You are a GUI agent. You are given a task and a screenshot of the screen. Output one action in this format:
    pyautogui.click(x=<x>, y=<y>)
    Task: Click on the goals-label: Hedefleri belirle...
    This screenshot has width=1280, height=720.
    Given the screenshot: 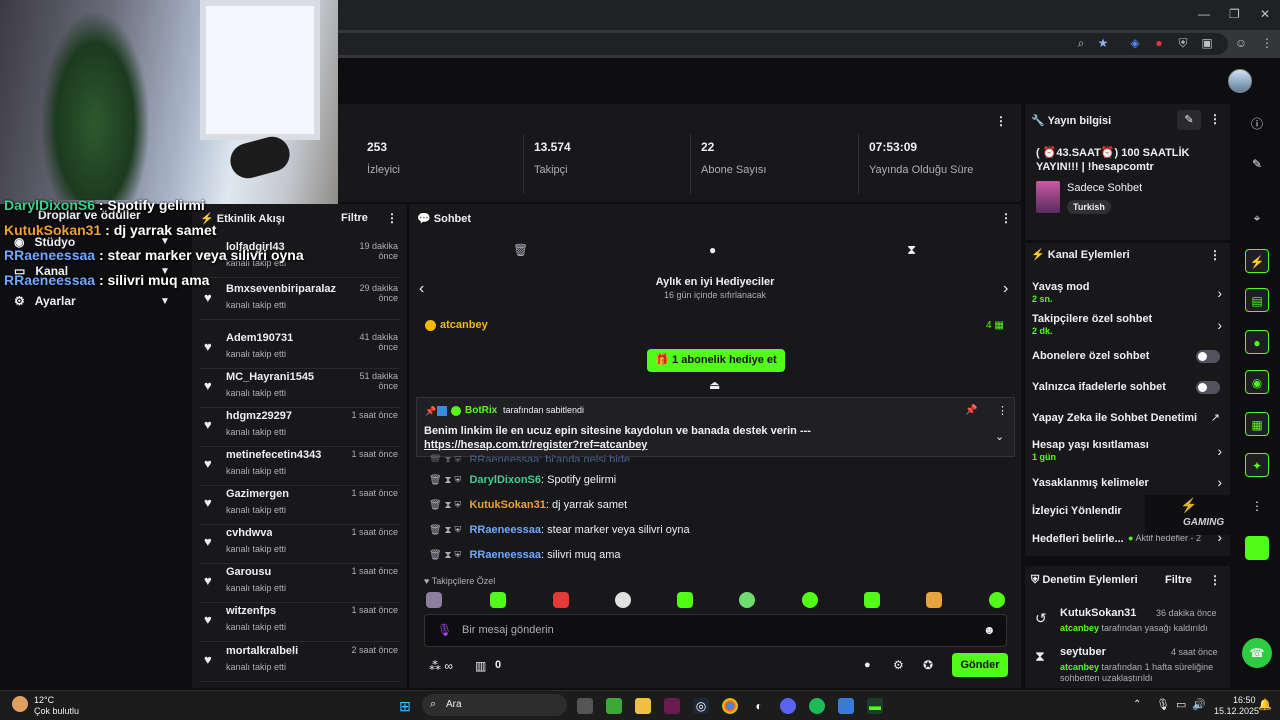 What is the action you would take?
    pyautogui.click(x=1078, y=539)
    